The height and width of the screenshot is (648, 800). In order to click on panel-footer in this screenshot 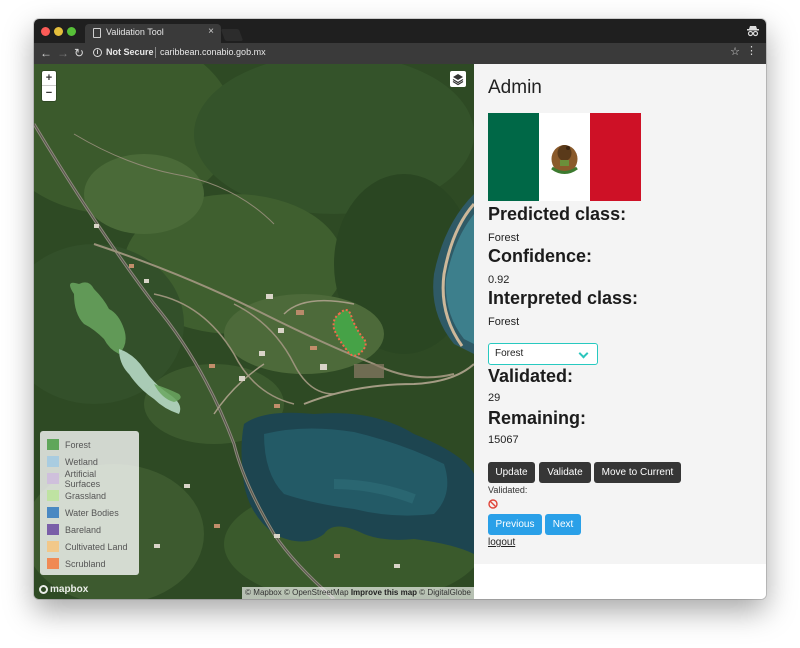, I will do `click(620, 581)`.